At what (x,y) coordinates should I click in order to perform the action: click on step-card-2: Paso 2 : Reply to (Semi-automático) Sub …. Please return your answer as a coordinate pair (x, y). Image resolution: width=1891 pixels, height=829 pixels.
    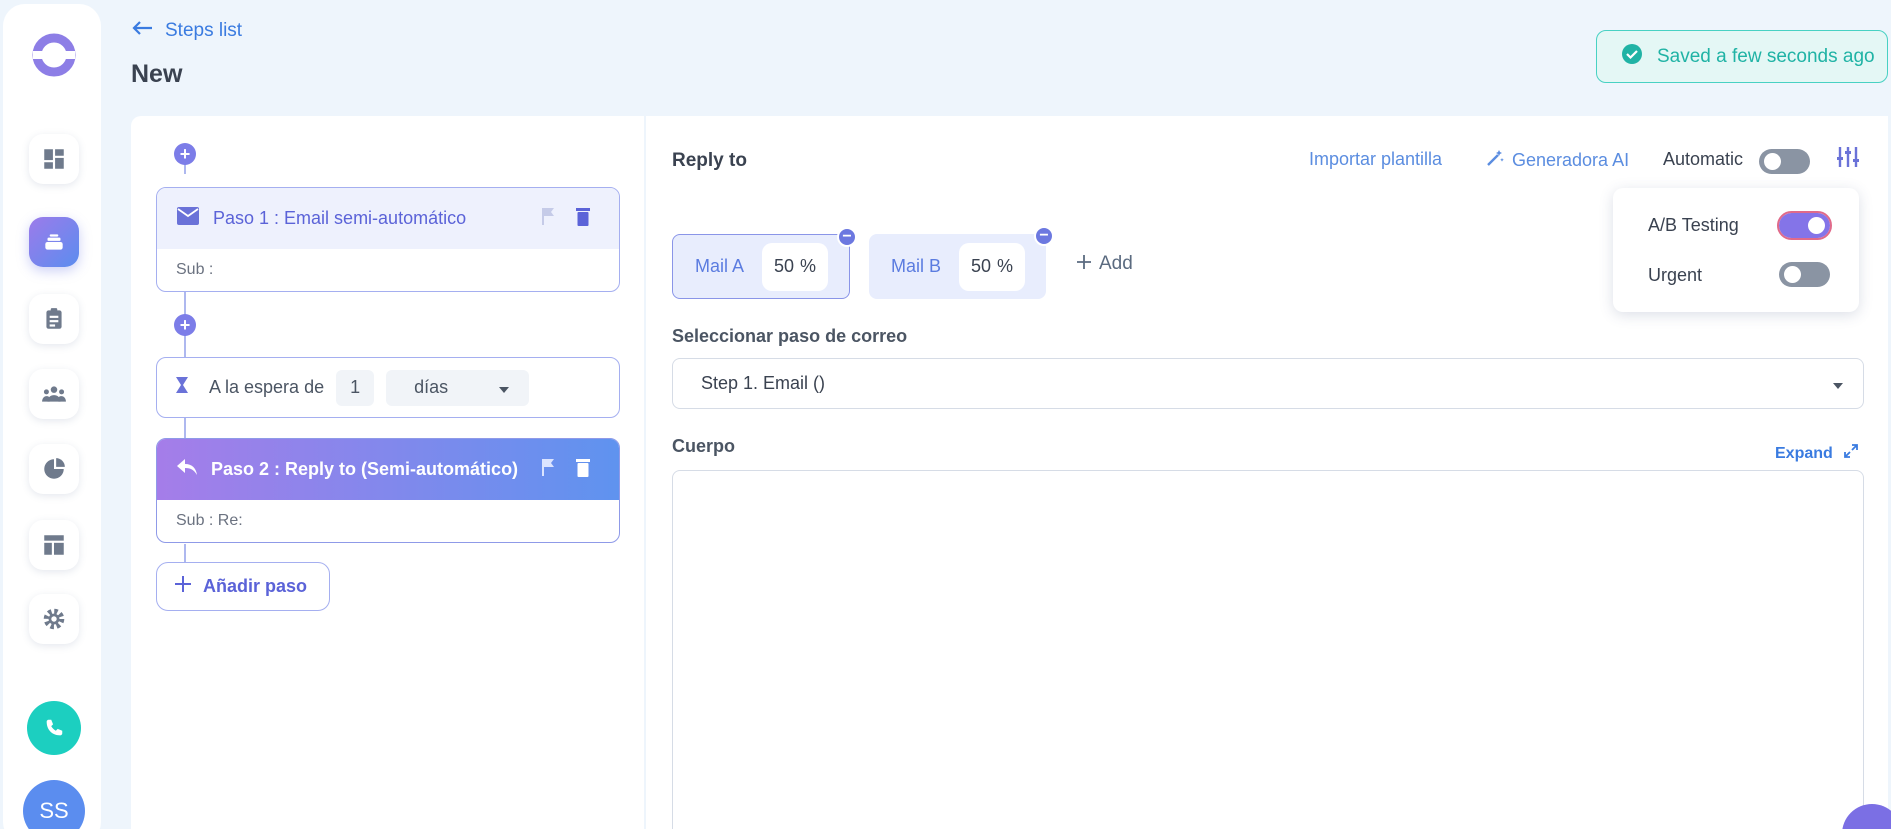
    Looking at the image, I should click on (388, 490).